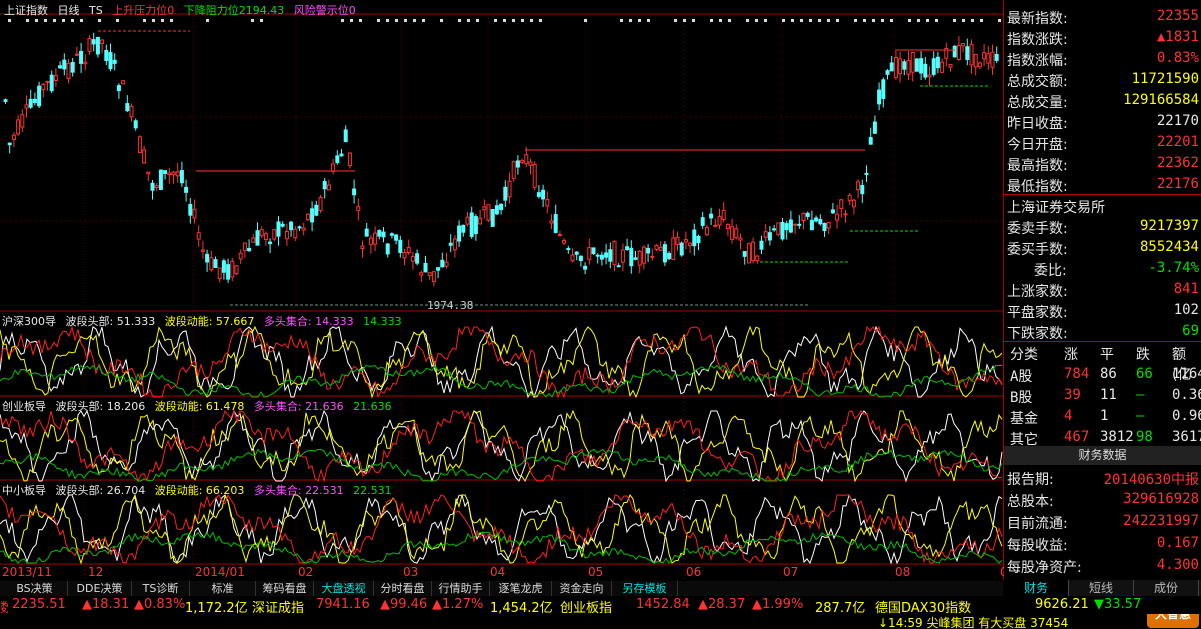  Describe the element at coordinates (344, 588) in the screenshot. I see `bottom-tab: 大盘透视` at that location.